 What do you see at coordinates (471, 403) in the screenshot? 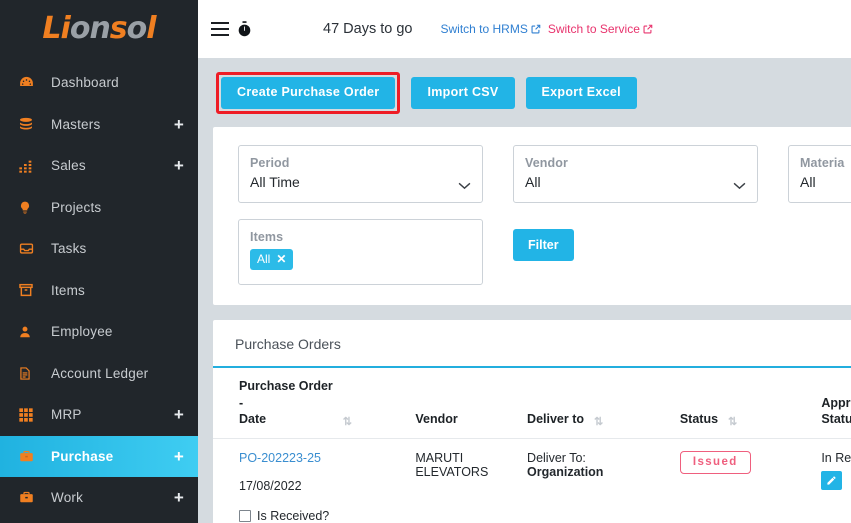
I see `column-vendor: Vendor` at bounding box center [471, 403].